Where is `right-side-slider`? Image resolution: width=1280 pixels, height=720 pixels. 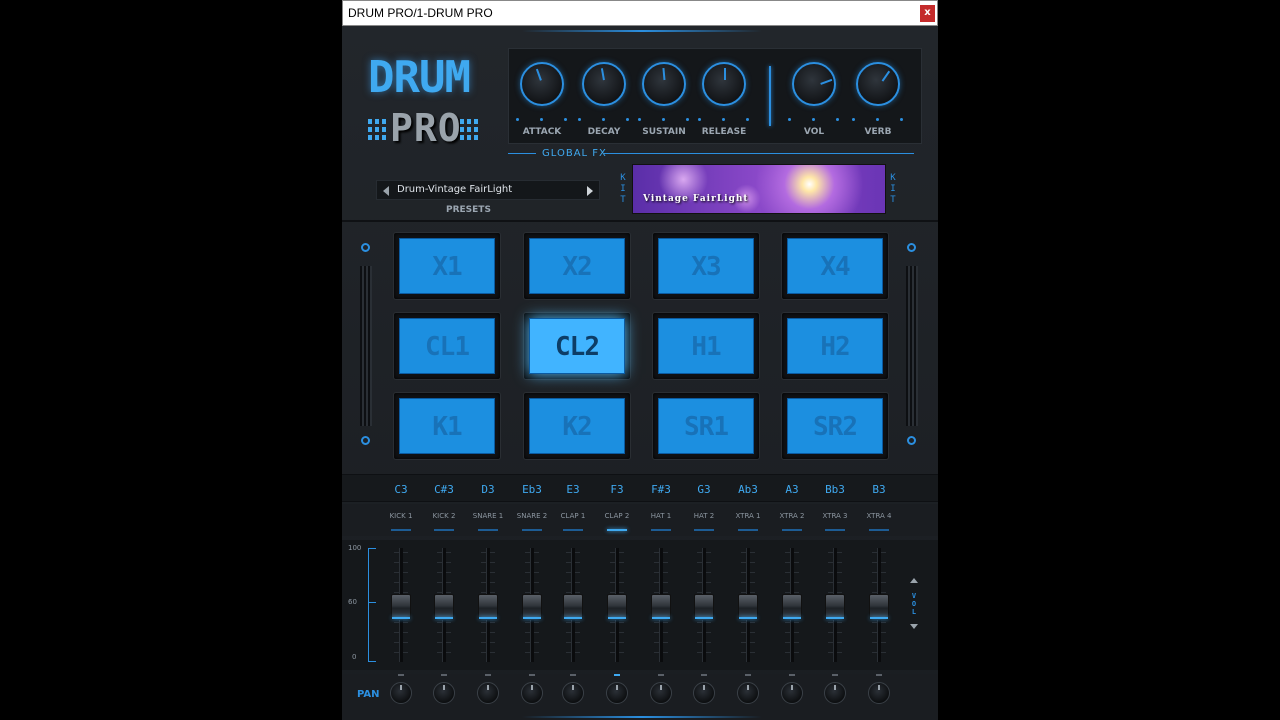 right-side-slider is located at coordinates (912, 346).